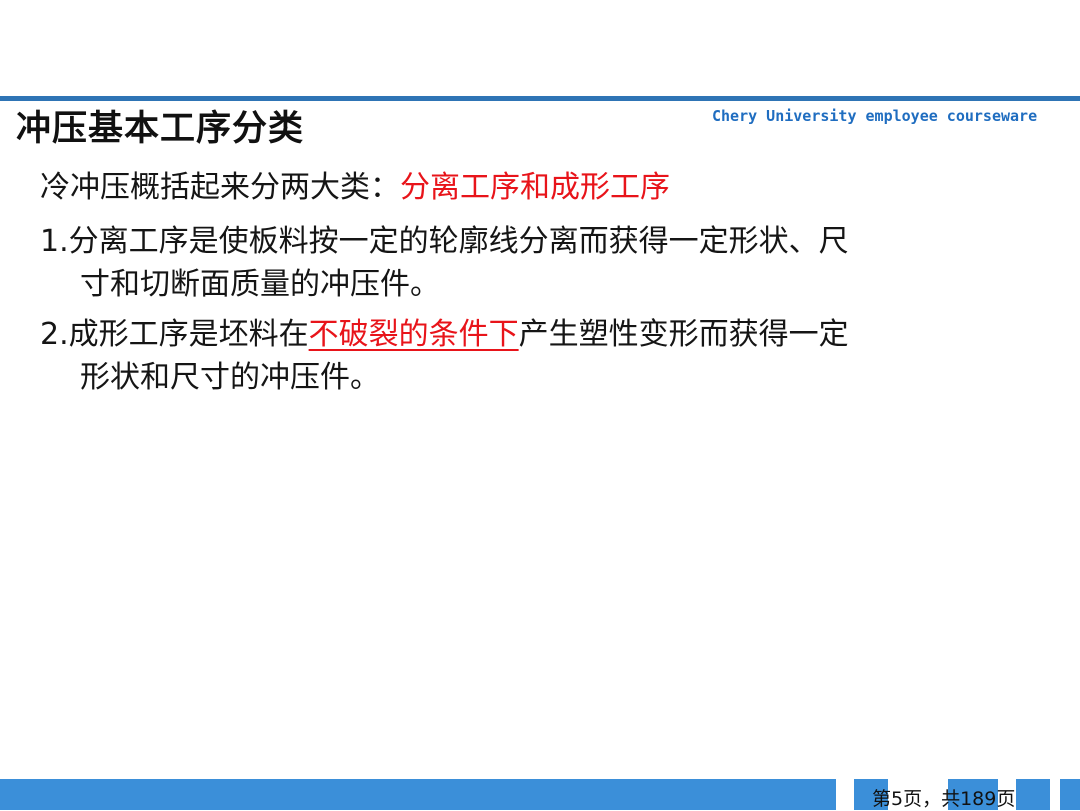 This screenshot has height=811, width=1080. I want to click on slide-title: 冲压基本工序分类, so click(160, 129).